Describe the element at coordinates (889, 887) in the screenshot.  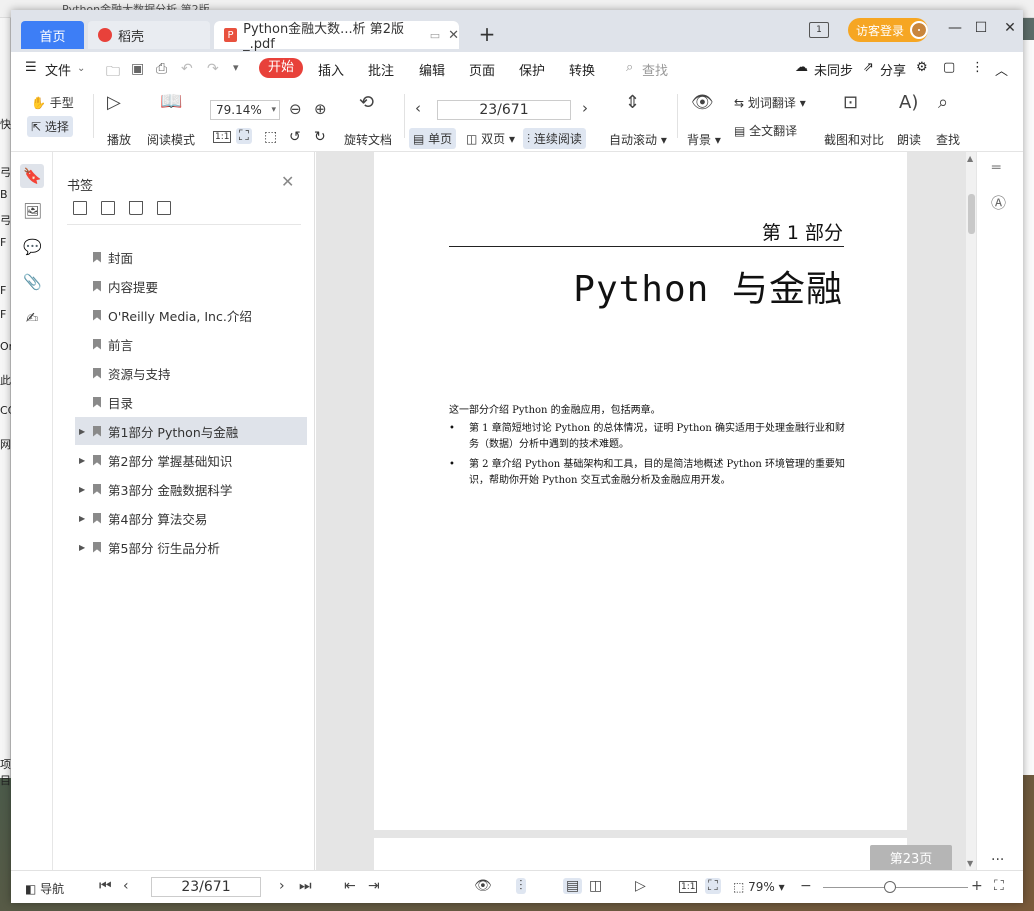
I see `zoom-slider-handle` at that location.